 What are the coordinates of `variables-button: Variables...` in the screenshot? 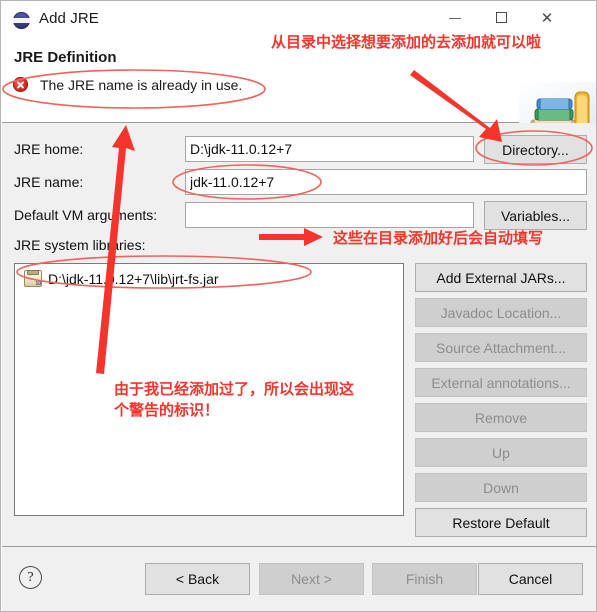 It's located at (535, 215).